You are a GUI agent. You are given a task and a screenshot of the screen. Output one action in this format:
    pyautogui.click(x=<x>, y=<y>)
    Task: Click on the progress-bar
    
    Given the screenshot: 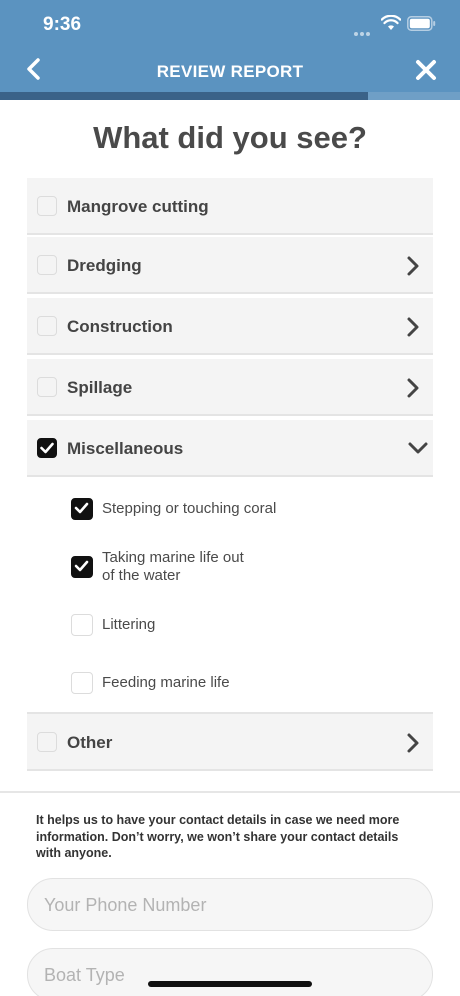 What is the action you would take?
    pyautogui.click(x=230, y=96)
    